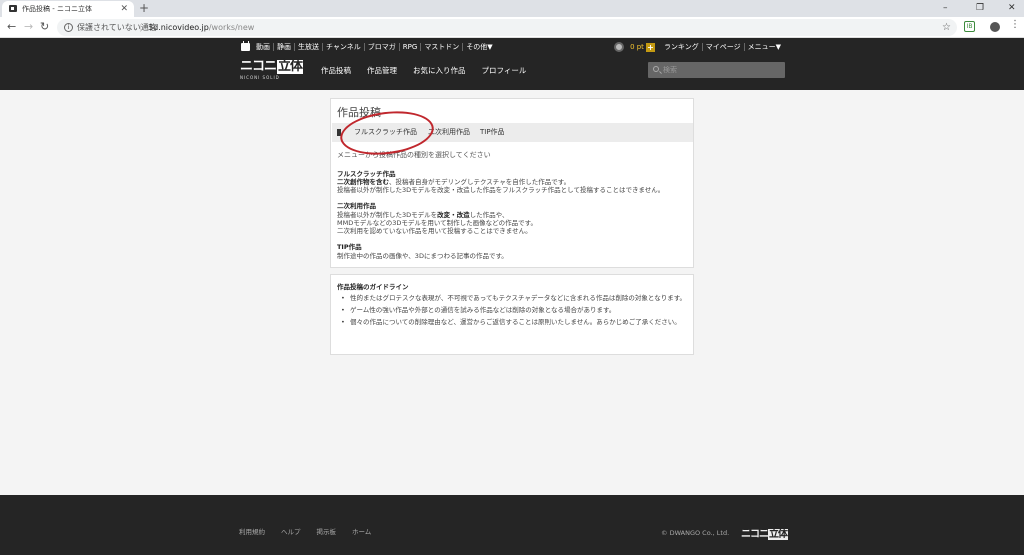 This screenshot has height=555, width=1024. What do you see at coordinates (263, 47) in the screenshot?
I see `service-link-video: 動画` at bounding box center [263, 47].